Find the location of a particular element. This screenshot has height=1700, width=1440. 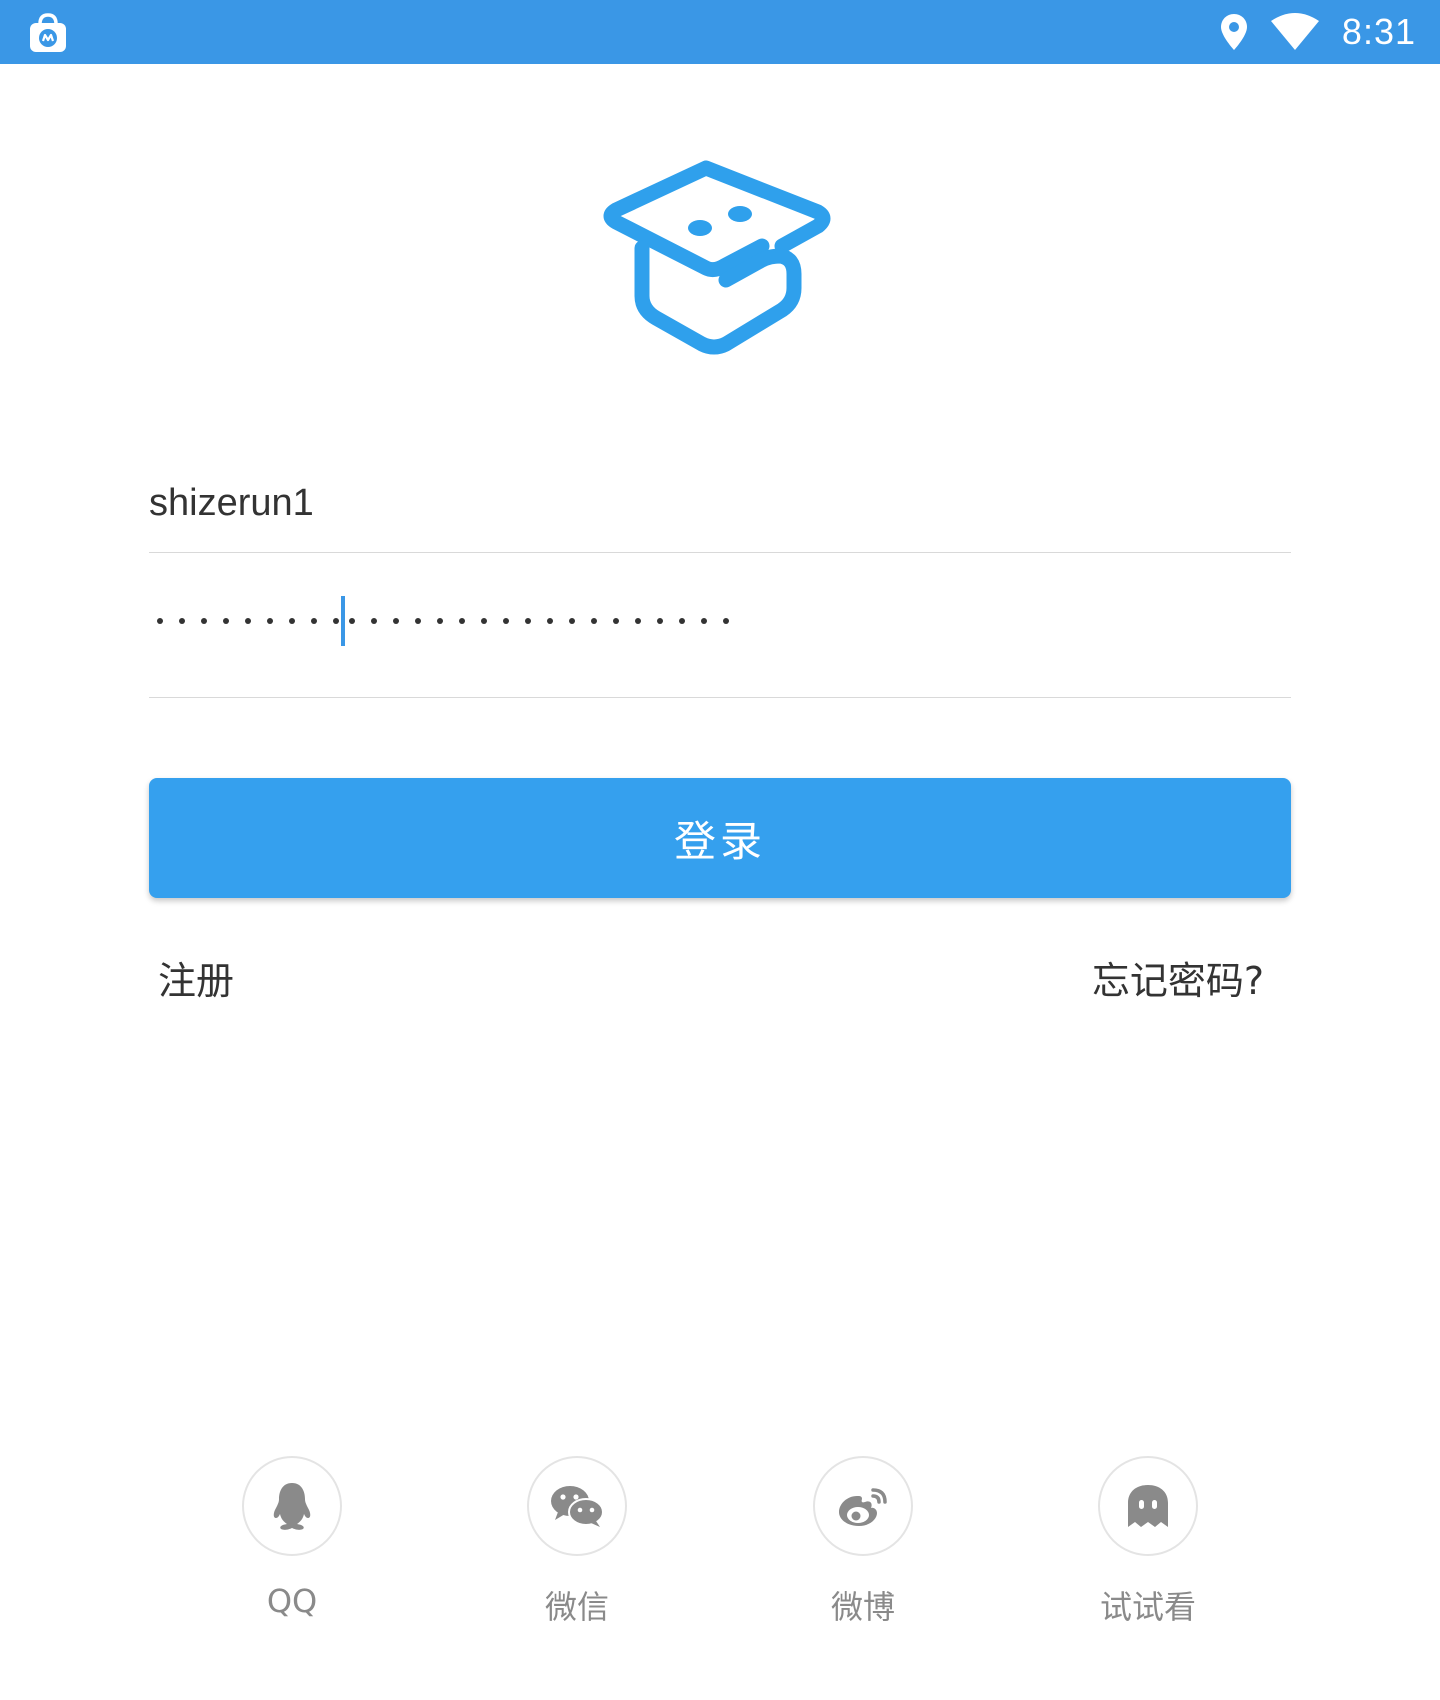

status-time: 8:31 is located at coordinates (1378, 31).